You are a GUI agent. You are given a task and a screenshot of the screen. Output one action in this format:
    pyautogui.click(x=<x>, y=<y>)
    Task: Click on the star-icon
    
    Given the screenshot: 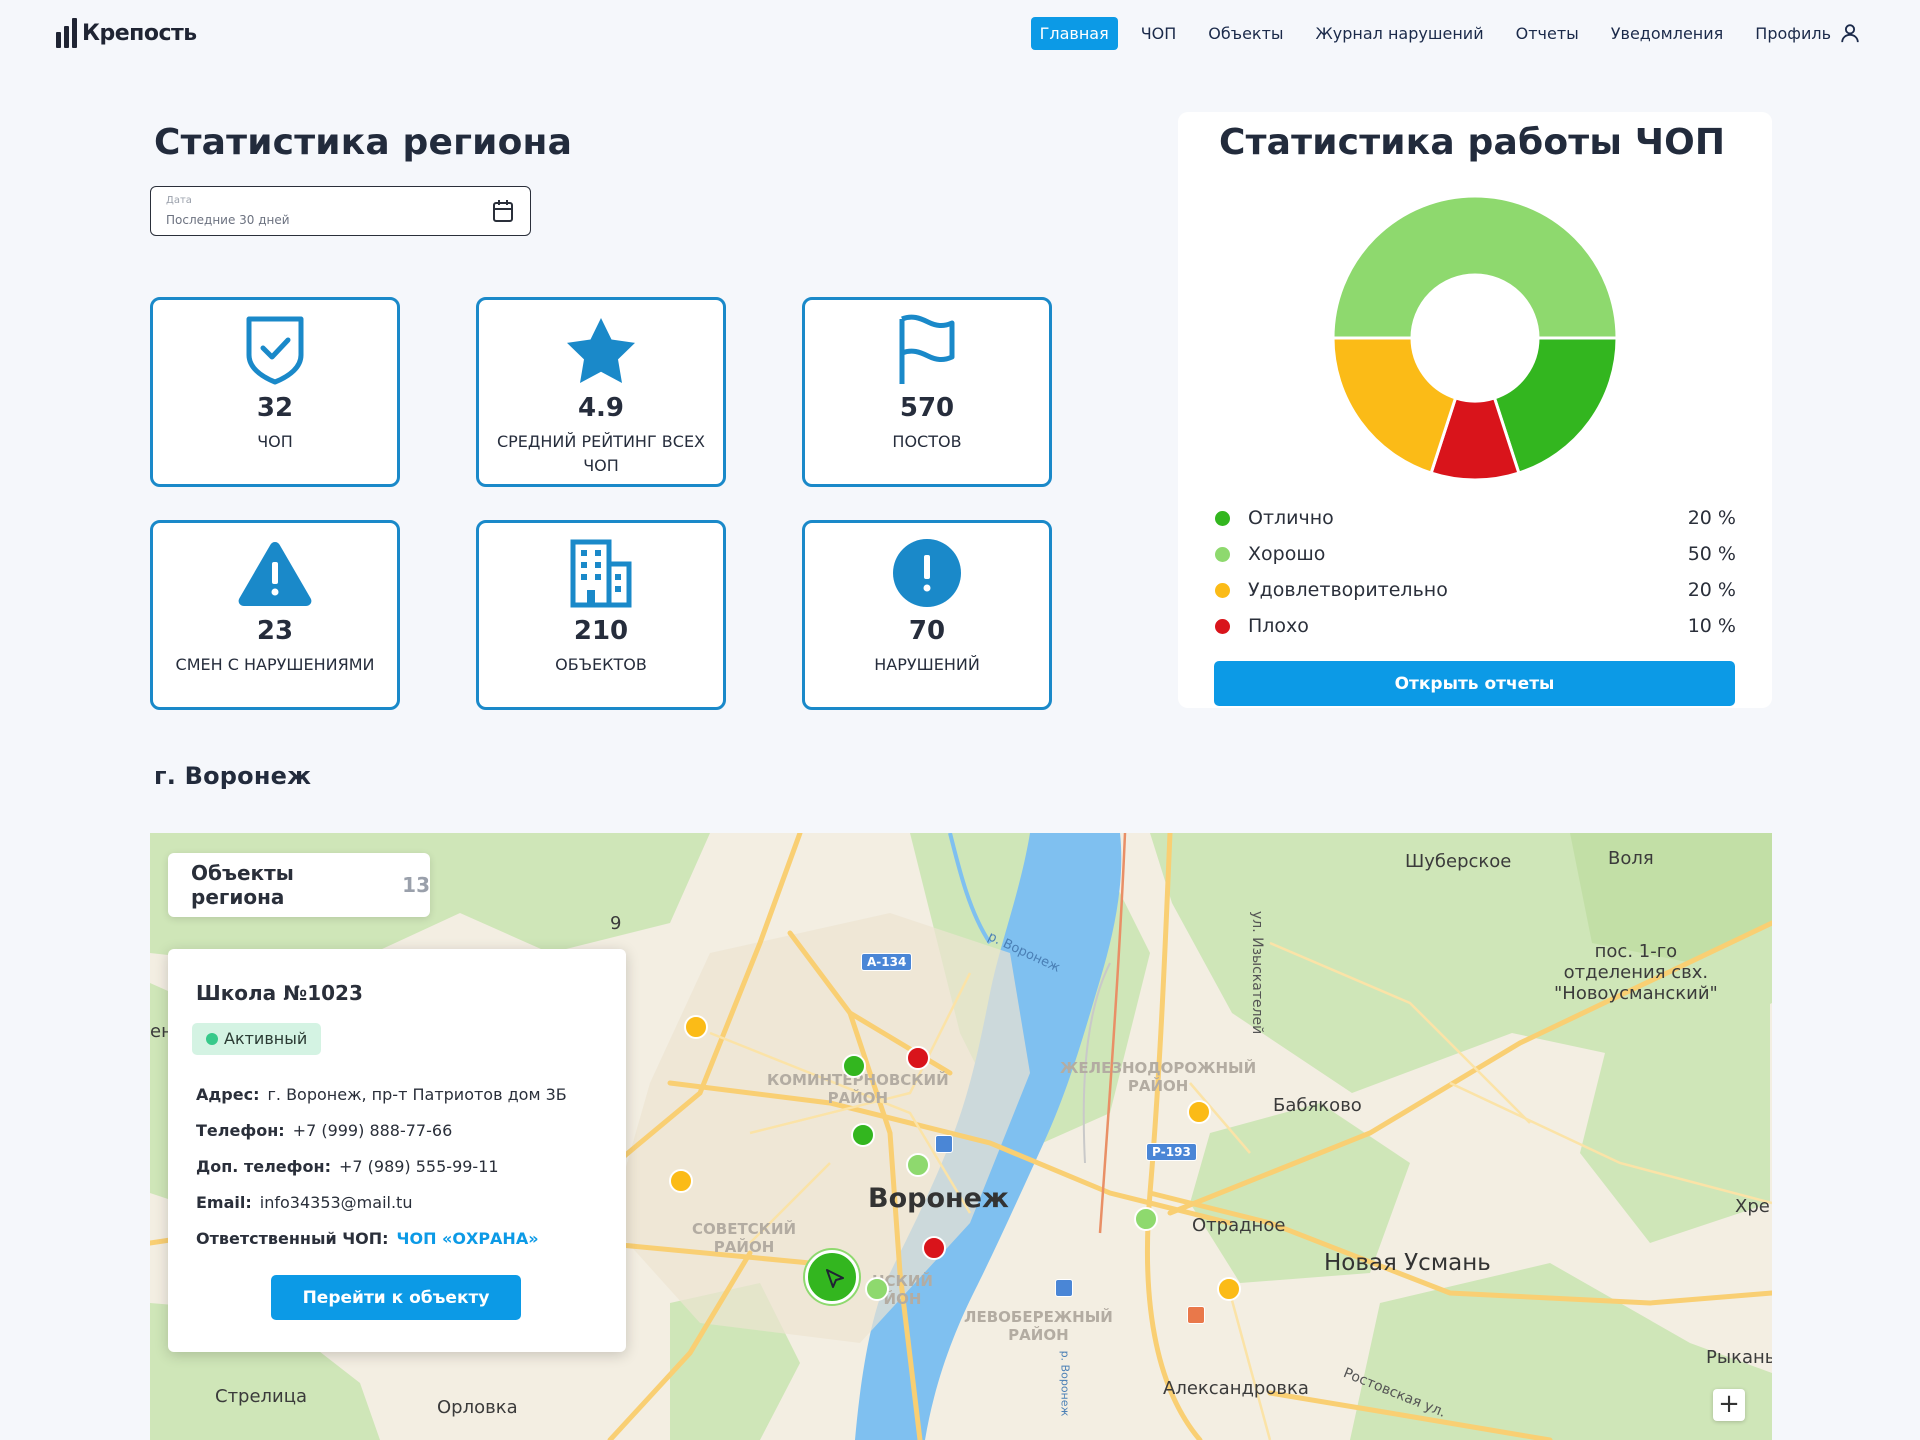 What is the action you would take?
    pyautogui.click(x=601, y=350)
    